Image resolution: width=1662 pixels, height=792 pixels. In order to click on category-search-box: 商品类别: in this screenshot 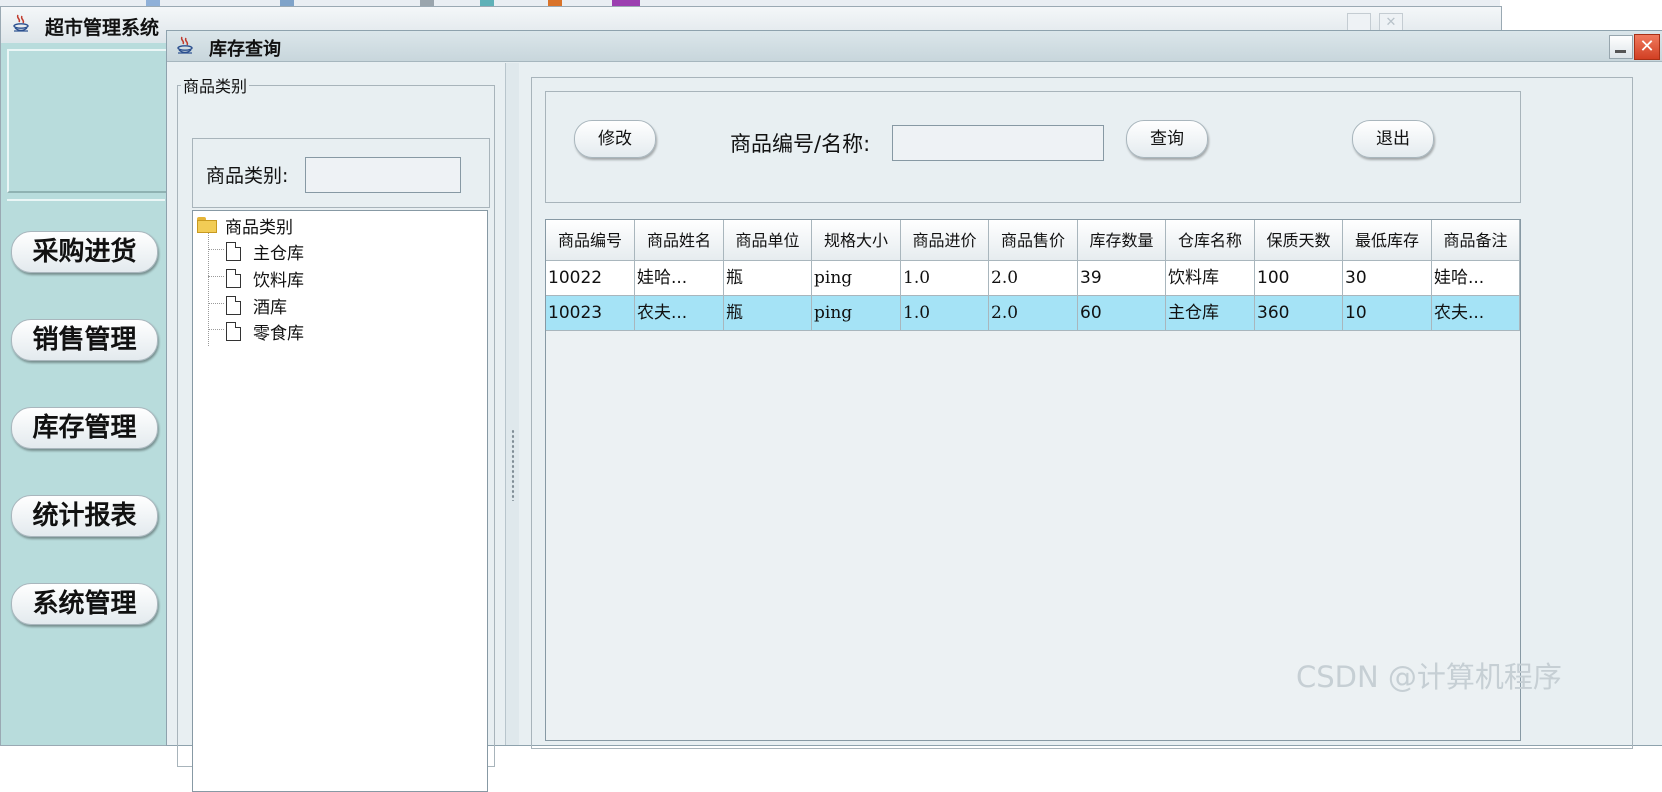, I will do `click(341, 173)`.